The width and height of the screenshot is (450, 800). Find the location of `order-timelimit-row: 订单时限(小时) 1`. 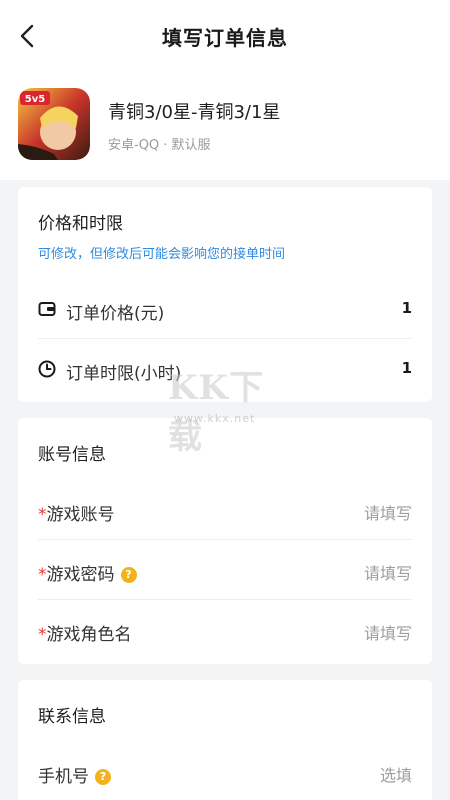

order-timelimit-row: 订单时限(小时) 1 is located at coordinates (225, 369).